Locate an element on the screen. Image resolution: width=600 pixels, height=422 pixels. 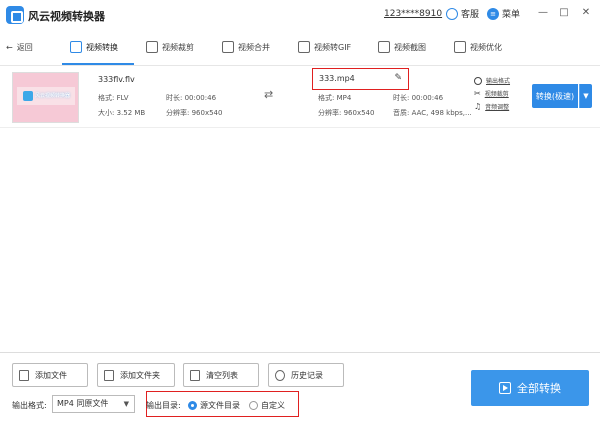
output-format: 格式: MP4 is located at coordinates (335, 98).